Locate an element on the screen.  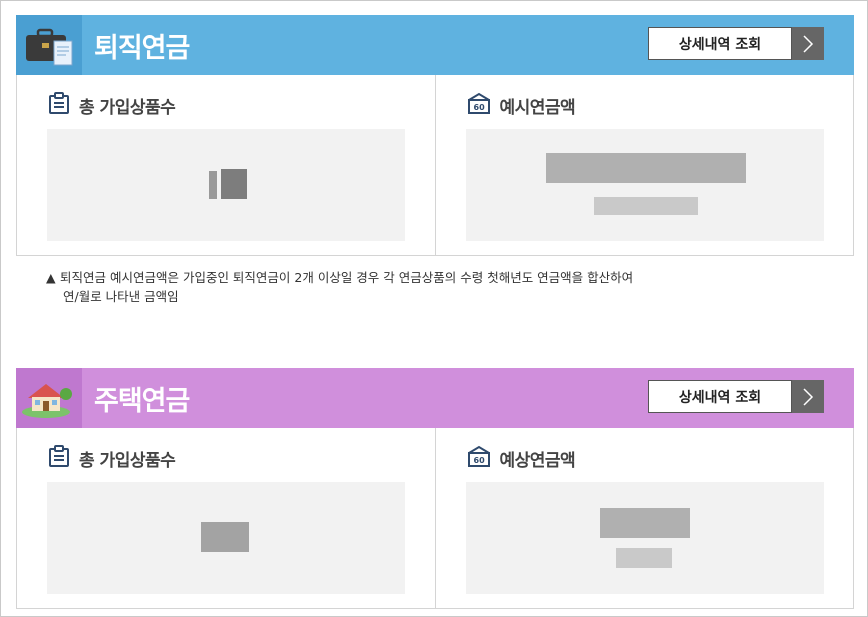
retirement-product-count-value is located at coordinates (226, 185).